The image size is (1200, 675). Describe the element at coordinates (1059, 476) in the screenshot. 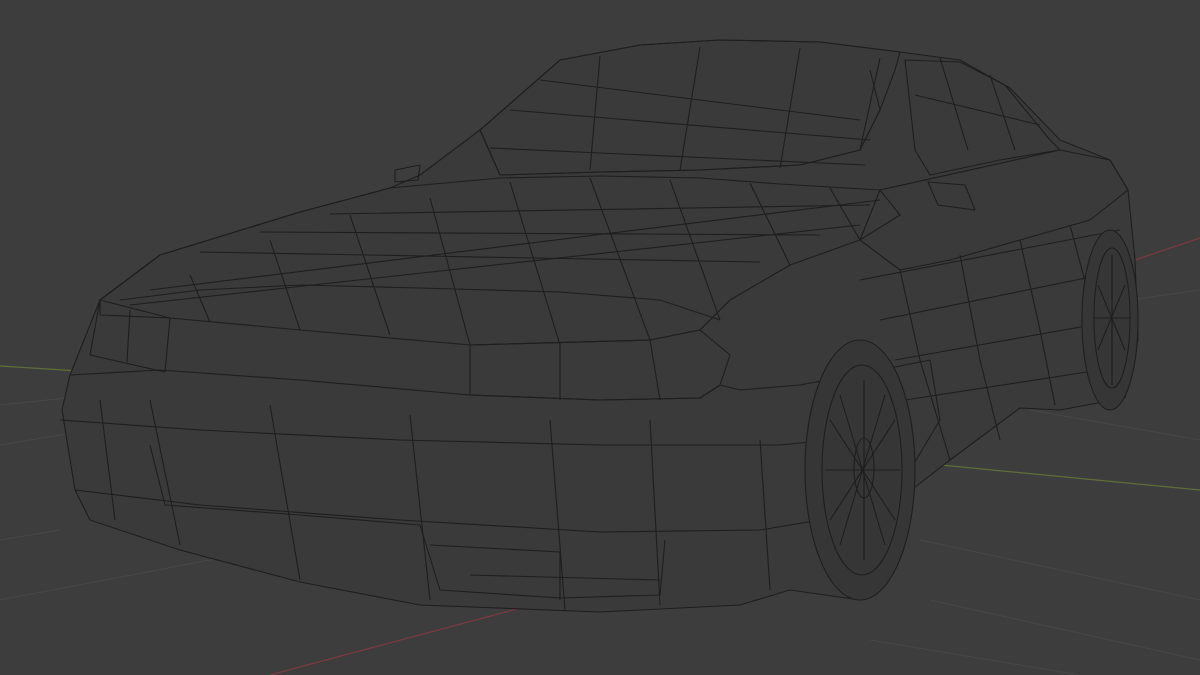

I see `y-axis-line-far` at that location.